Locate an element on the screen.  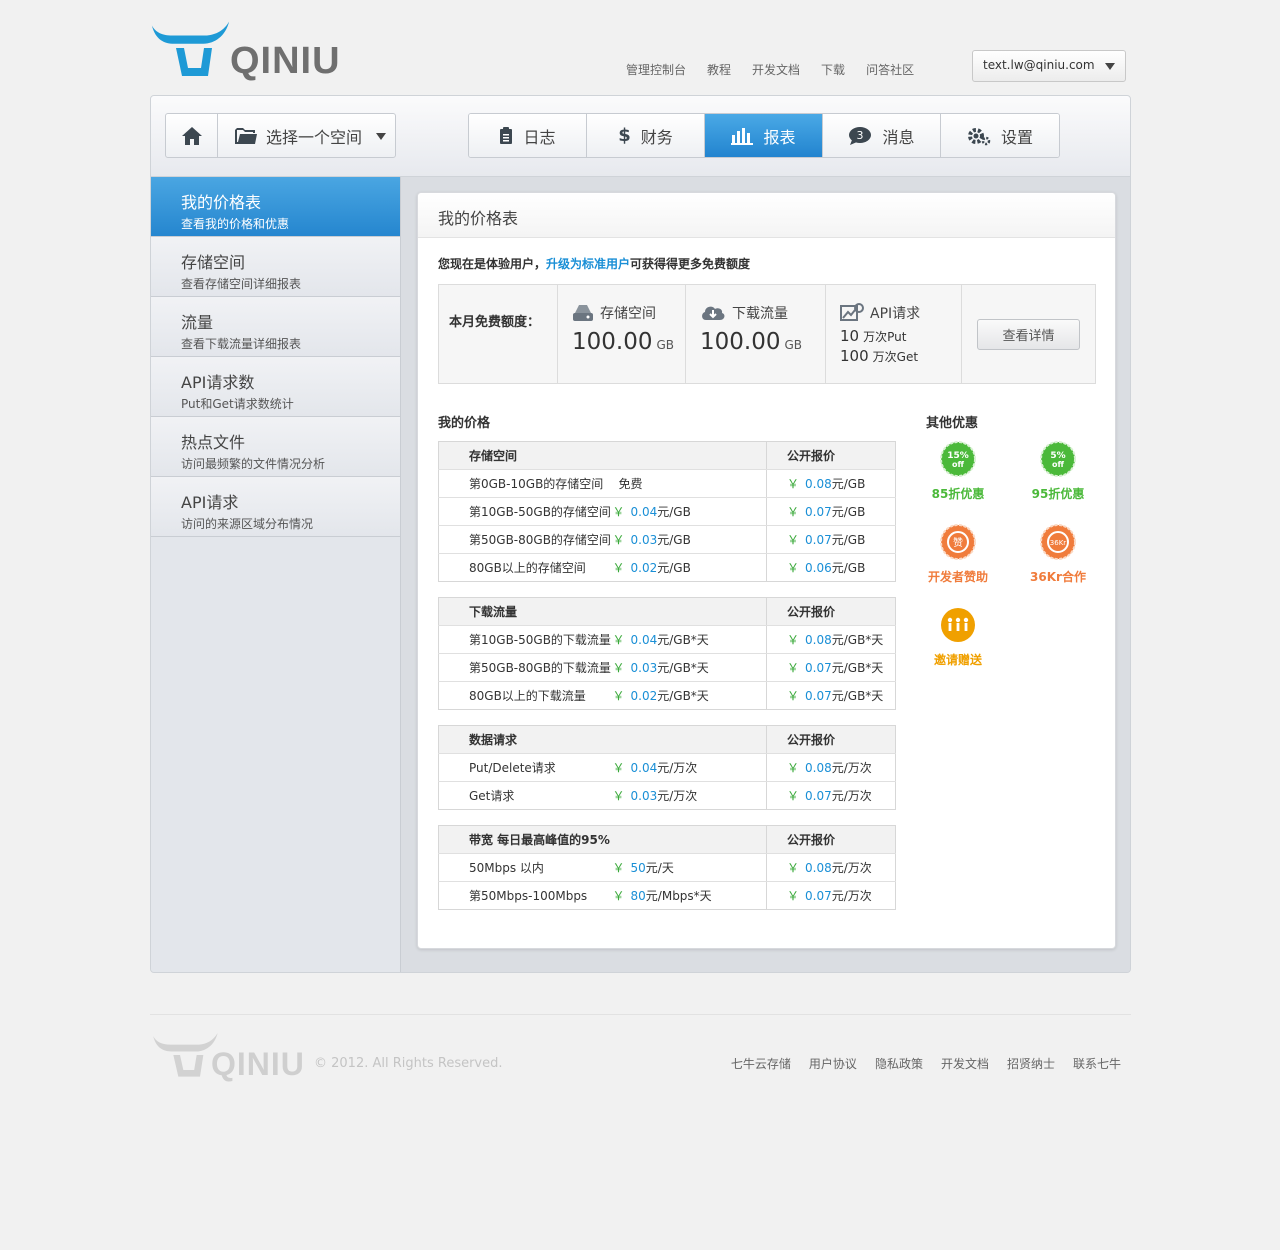
copyright: © 2012. All Rights Reserved. is located at coordinates (408, 1063).